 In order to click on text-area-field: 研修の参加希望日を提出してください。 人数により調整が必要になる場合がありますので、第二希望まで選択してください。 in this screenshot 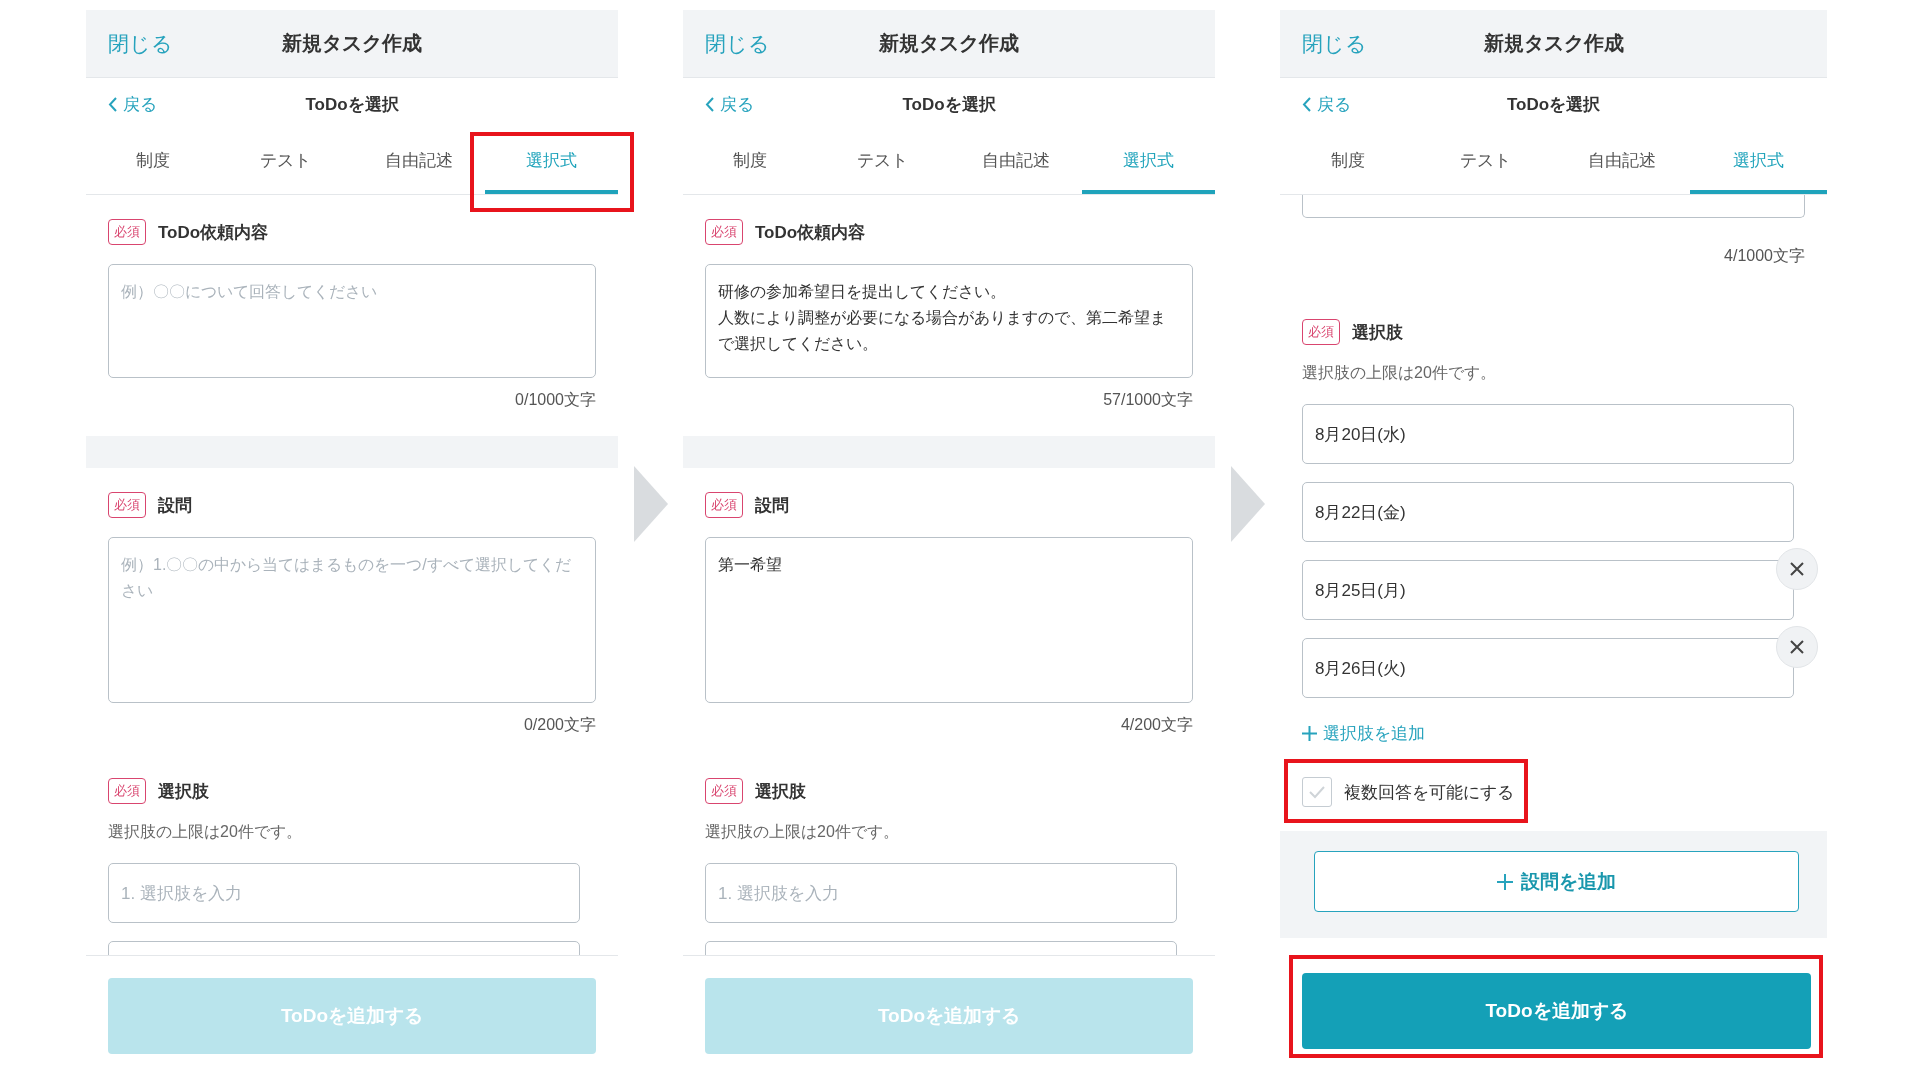, I will do `click(949, 321)`.